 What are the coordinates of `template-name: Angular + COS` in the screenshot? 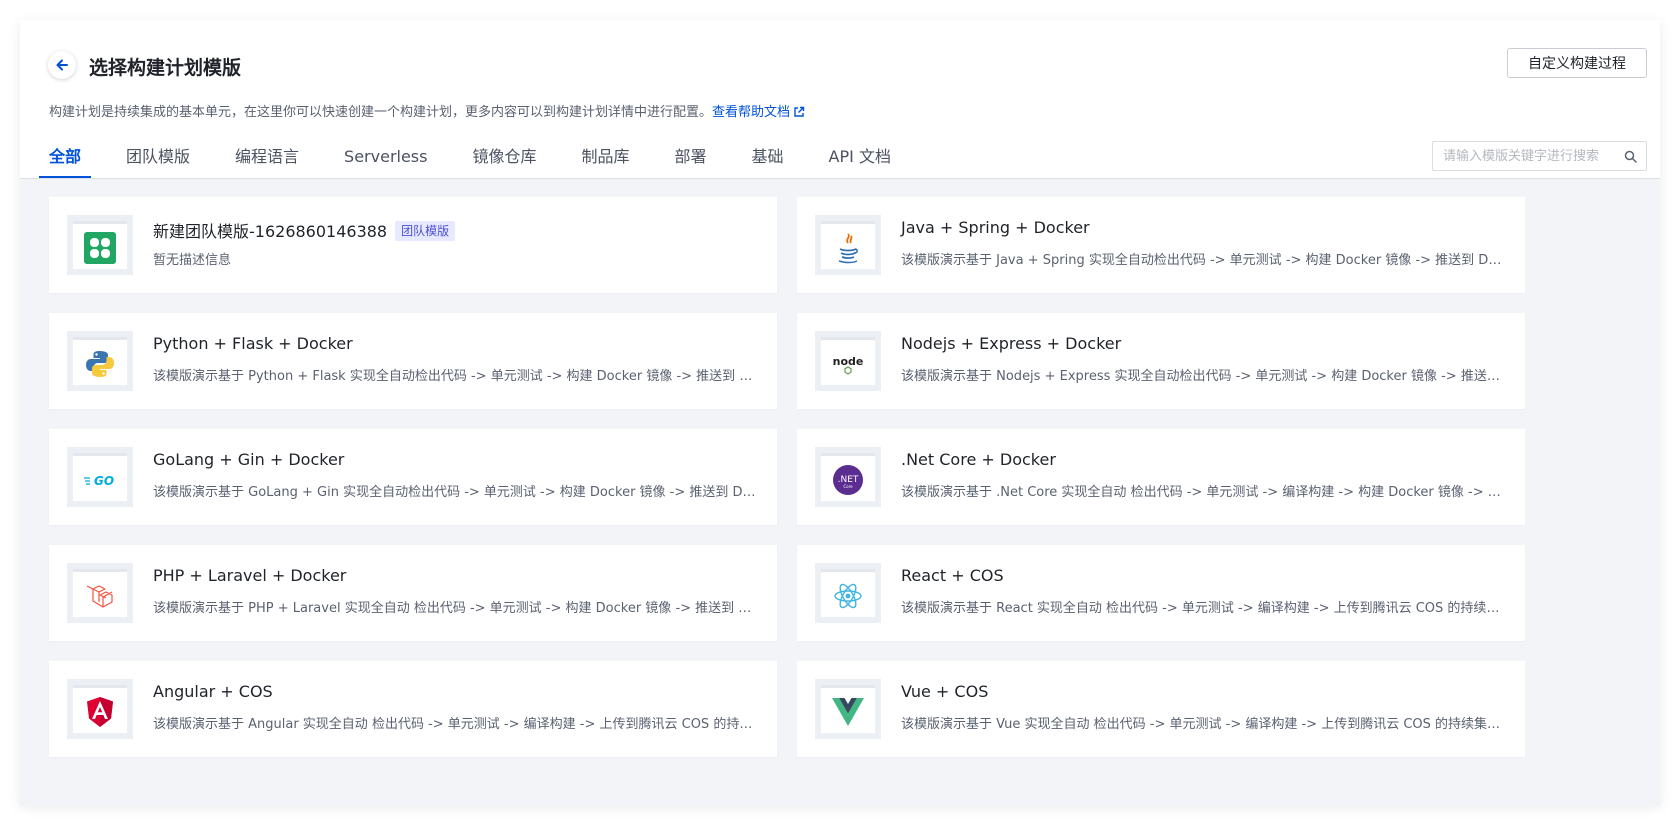 It's located at (213, 691).